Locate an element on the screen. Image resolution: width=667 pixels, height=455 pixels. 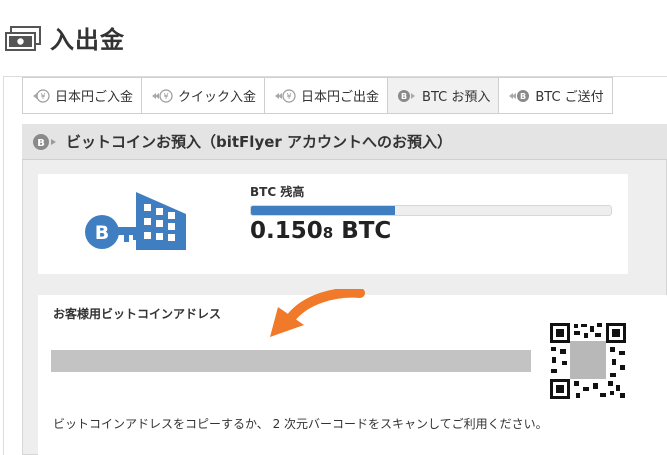
bitcoin-icon: B is located at coordinates (44, 141).